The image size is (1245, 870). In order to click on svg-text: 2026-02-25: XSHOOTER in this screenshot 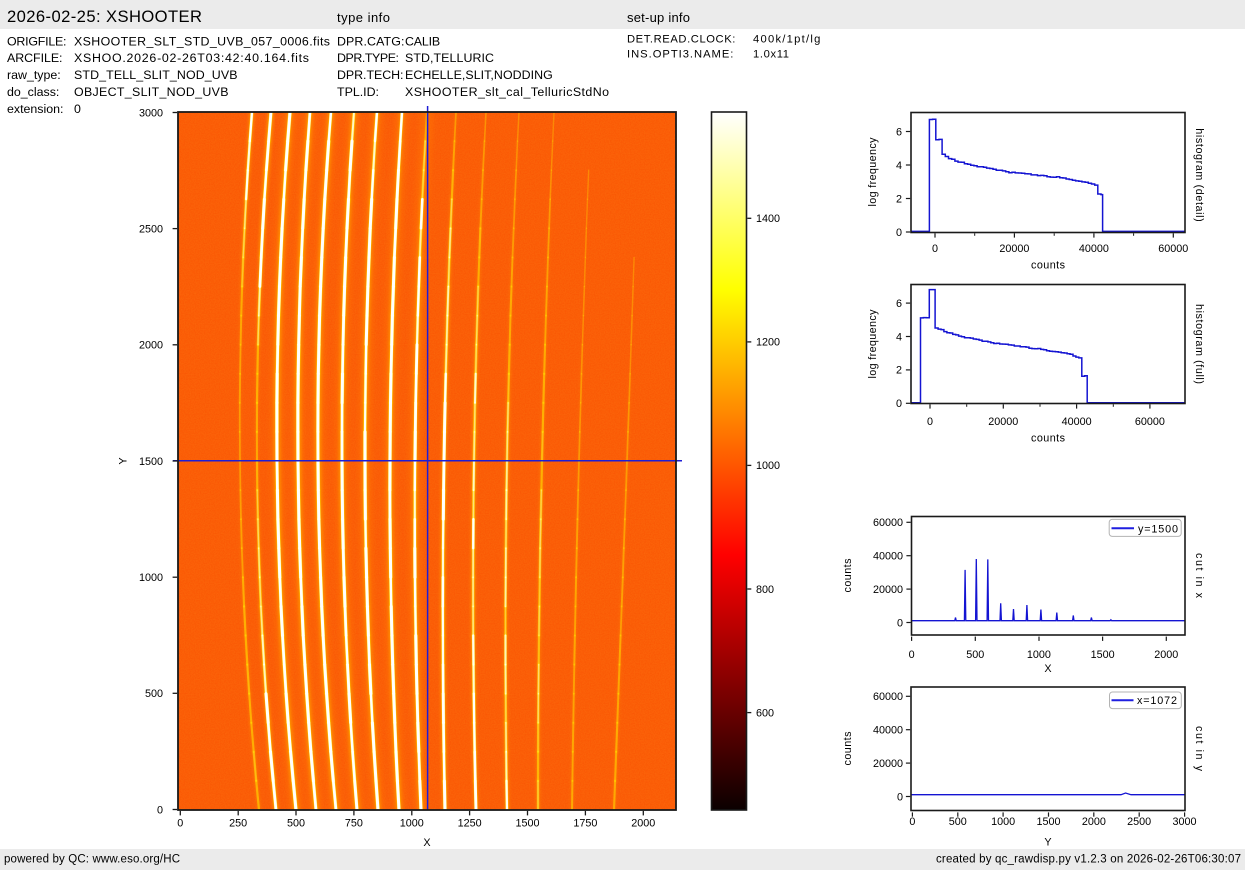, I will do `click(104, 16)`.